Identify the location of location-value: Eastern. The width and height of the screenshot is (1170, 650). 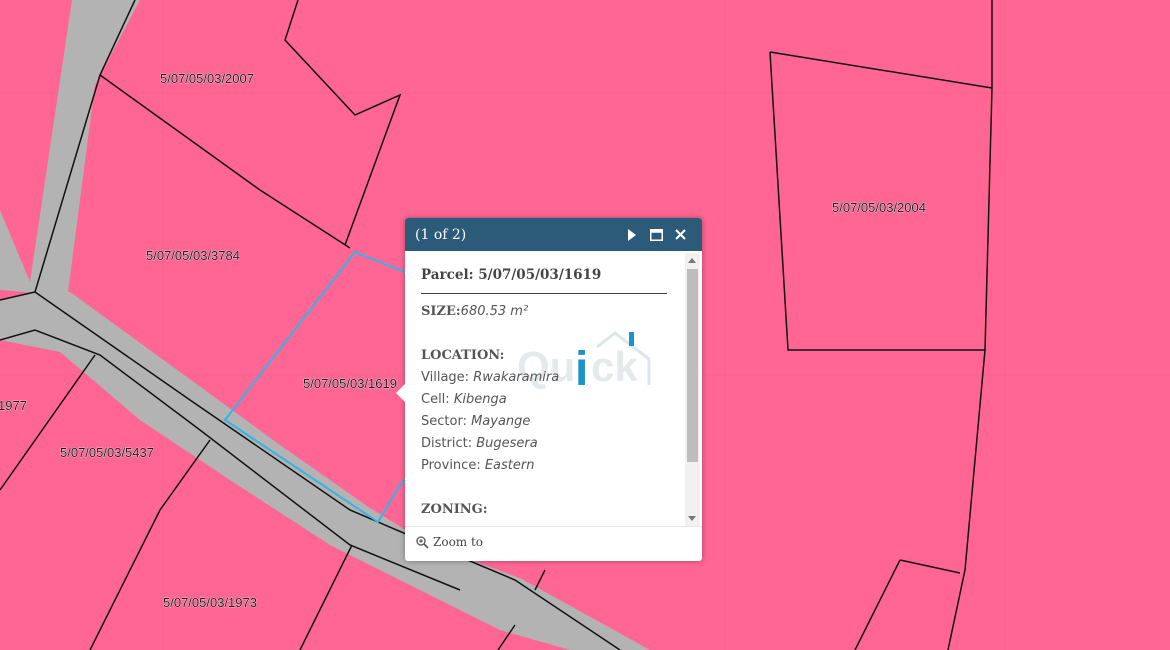
(509, 465).